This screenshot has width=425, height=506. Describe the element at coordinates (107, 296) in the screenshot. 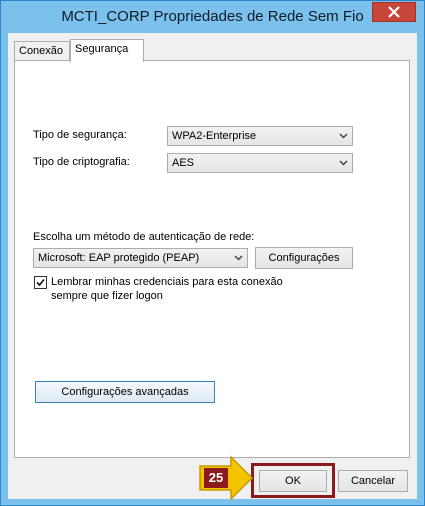

I see `remember-credentials-label-line2: sempre que fizer logon` at that location.